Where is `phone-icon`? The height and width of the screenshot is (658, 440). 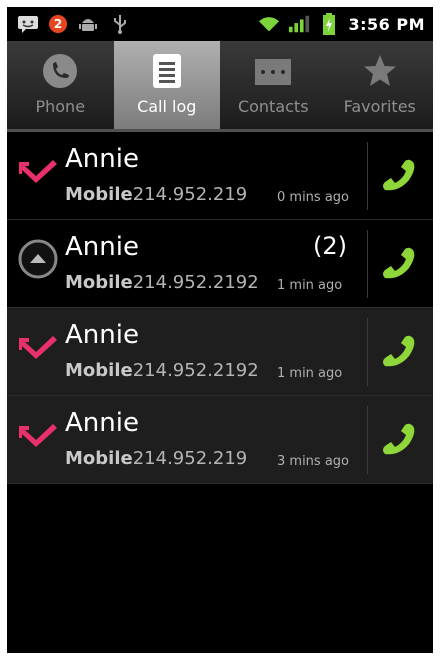 phone-icon is located at coordinates (60, 71).